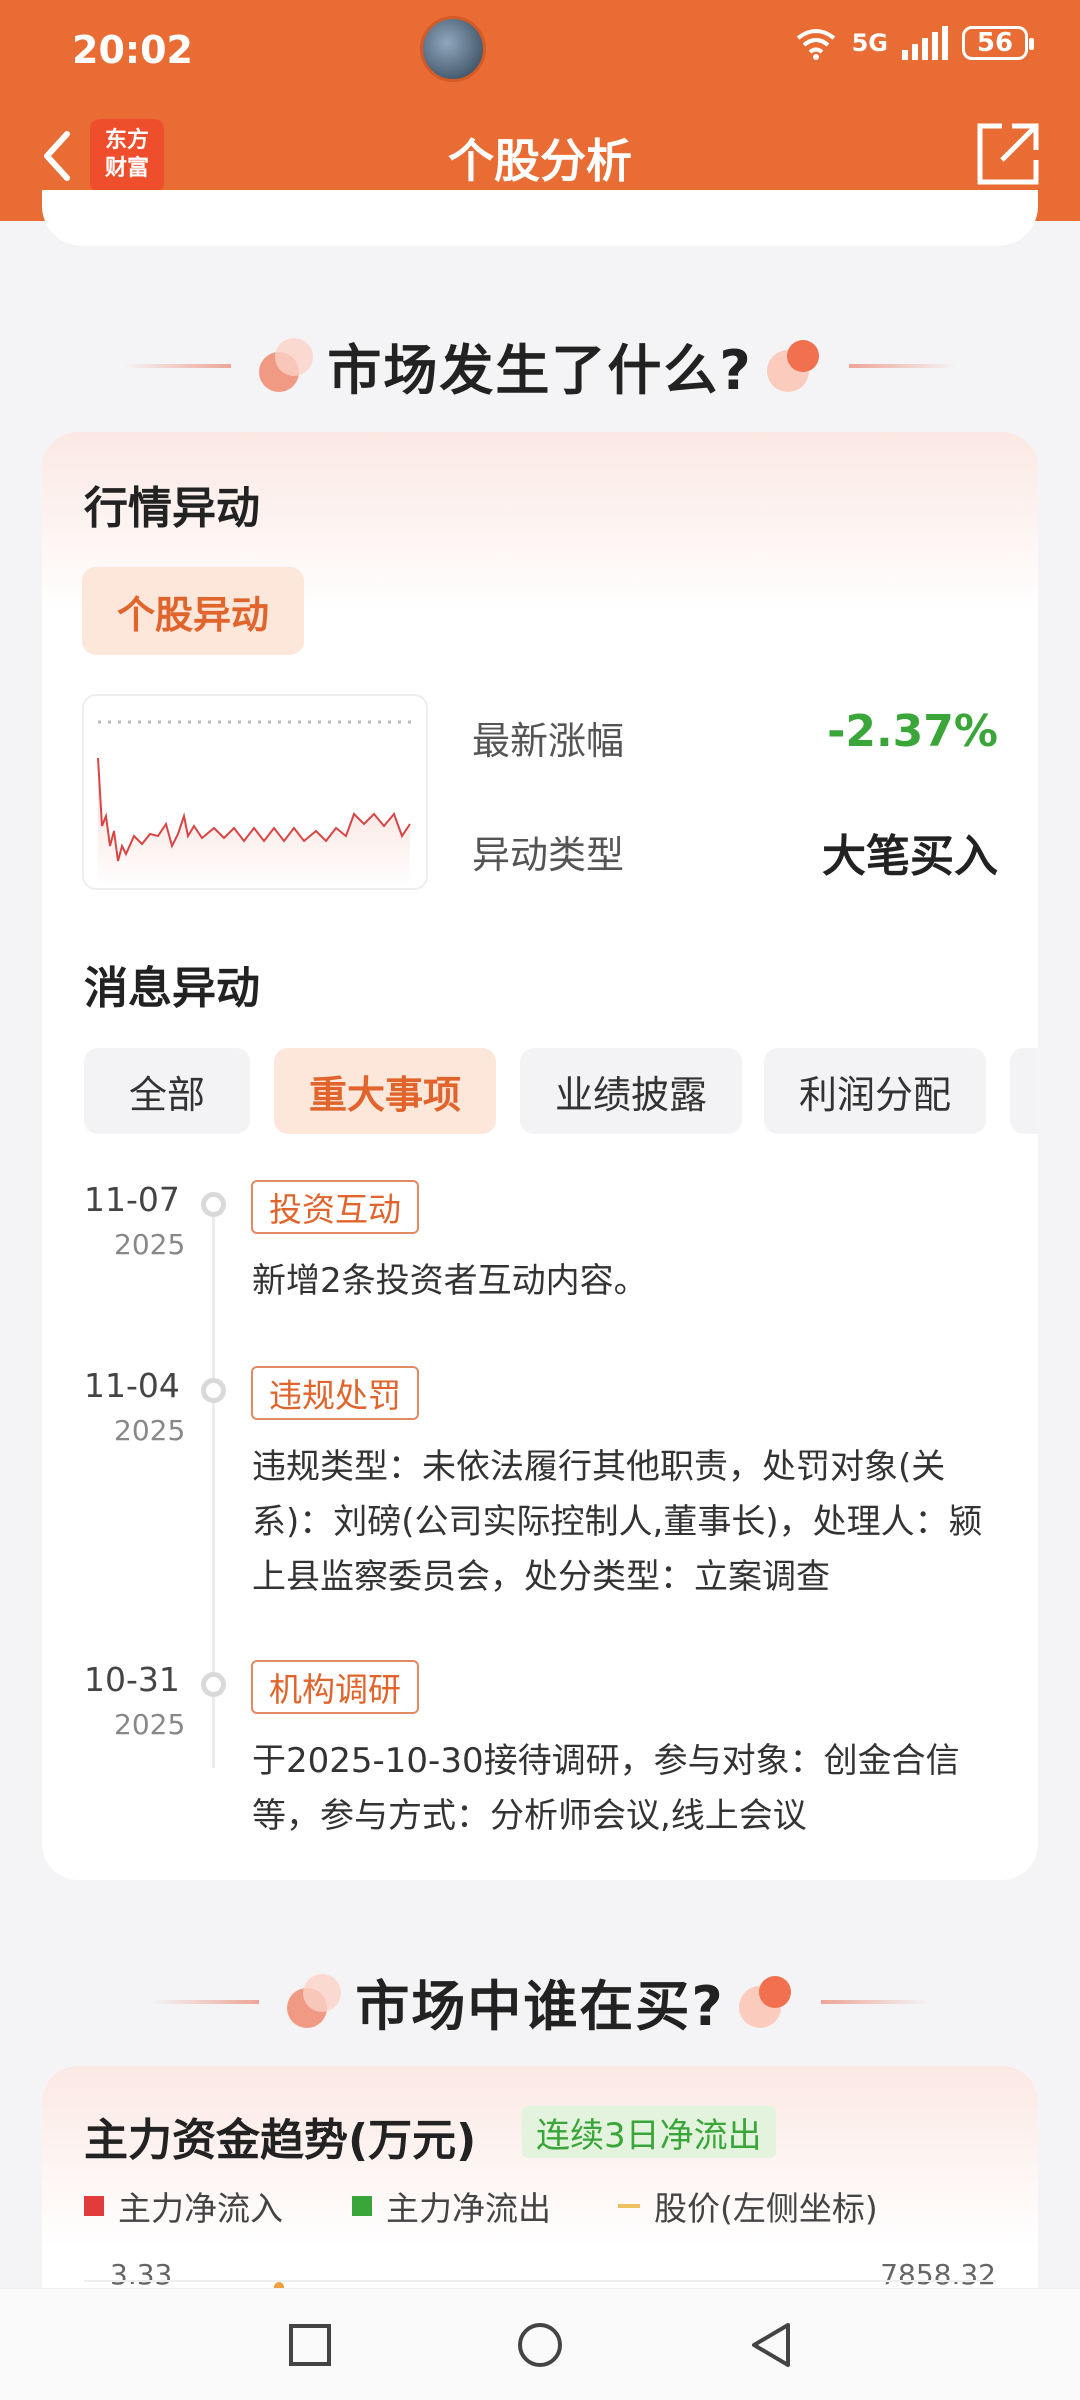 The image size is (1080, 2400). I want to click on legend-price: 股价(左侧坐标), so click(748, 2206).